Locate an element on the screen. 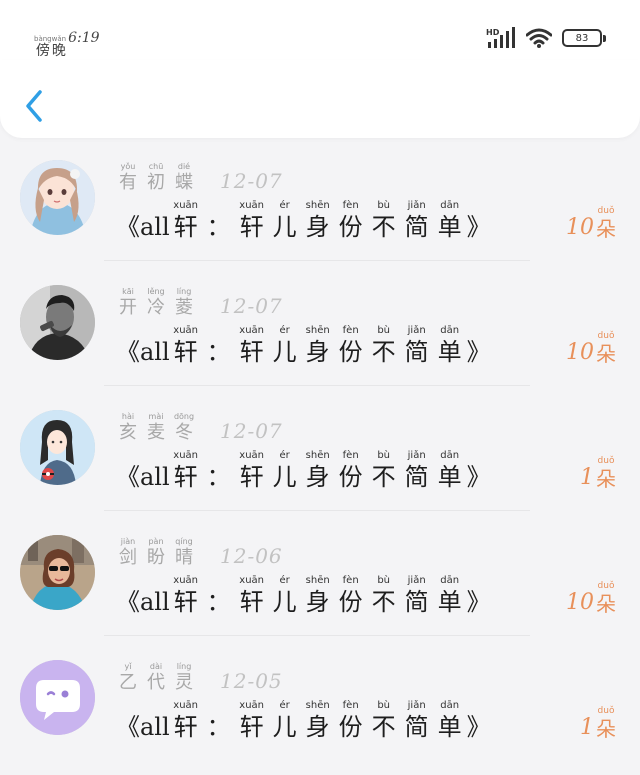 The image size is (640, 775). name-pinyin: yǐ is located at coordinates (128, 666).